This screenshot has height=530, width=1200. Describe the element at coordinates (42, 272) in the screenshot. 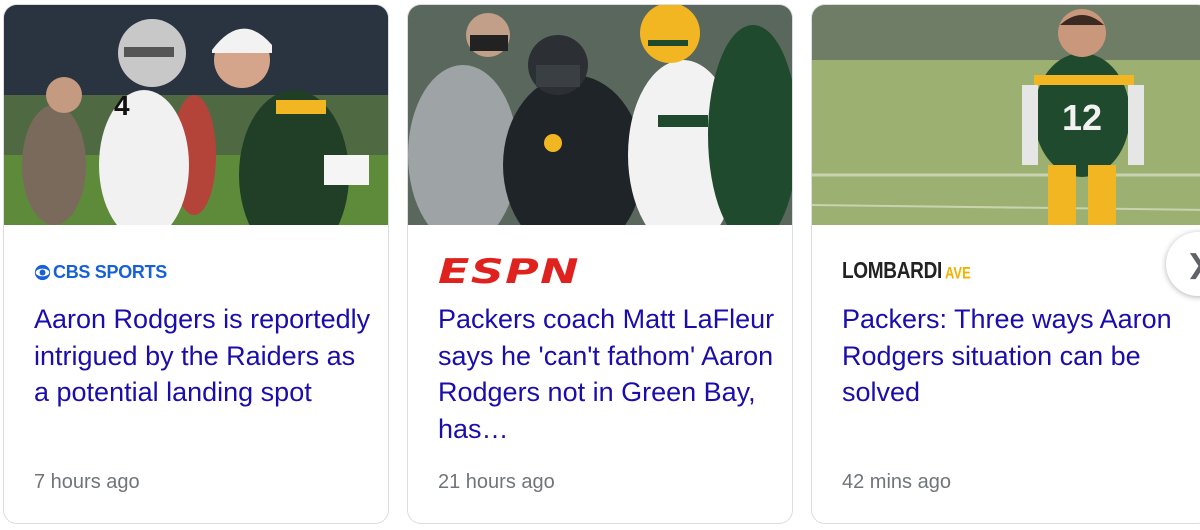

I see `cbs-eye-icon` at that location.